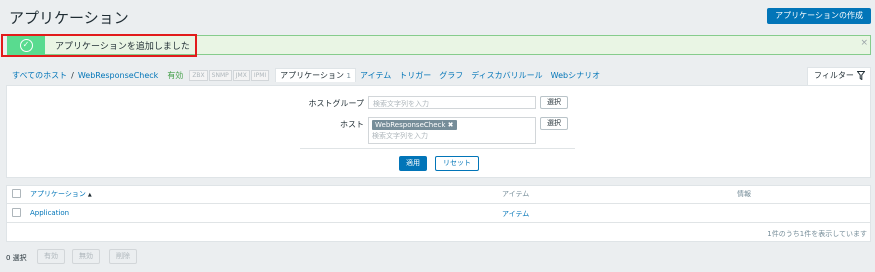  I want to click on apply-button: 適用, so click(413, 163).